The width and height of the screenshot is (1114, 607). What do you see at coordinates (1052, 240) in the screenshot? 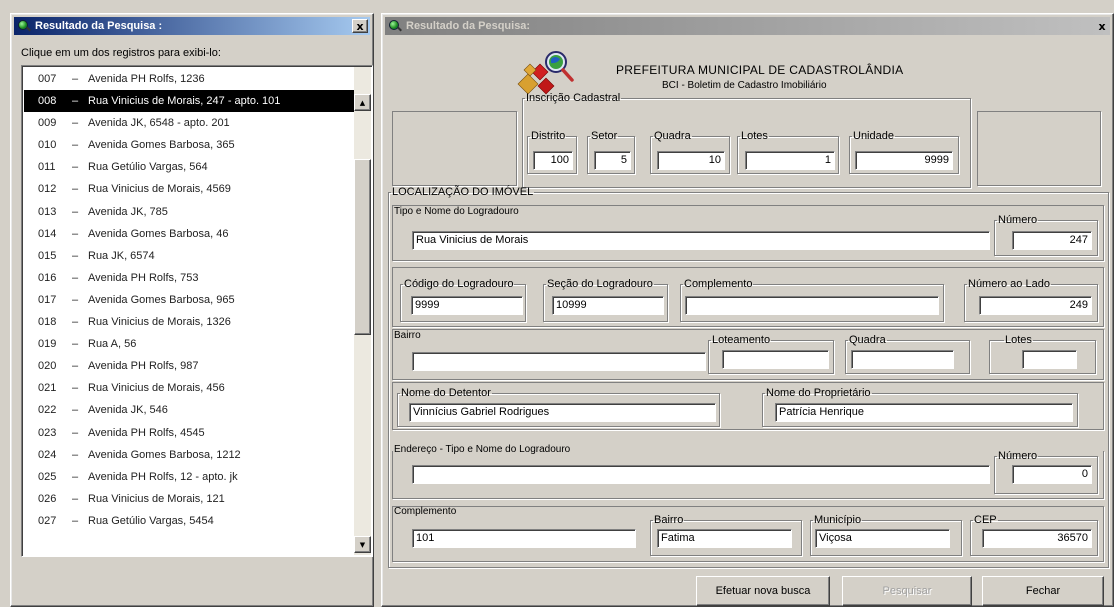
I see `numero-field: 247` at bounding box center [1052, 240].